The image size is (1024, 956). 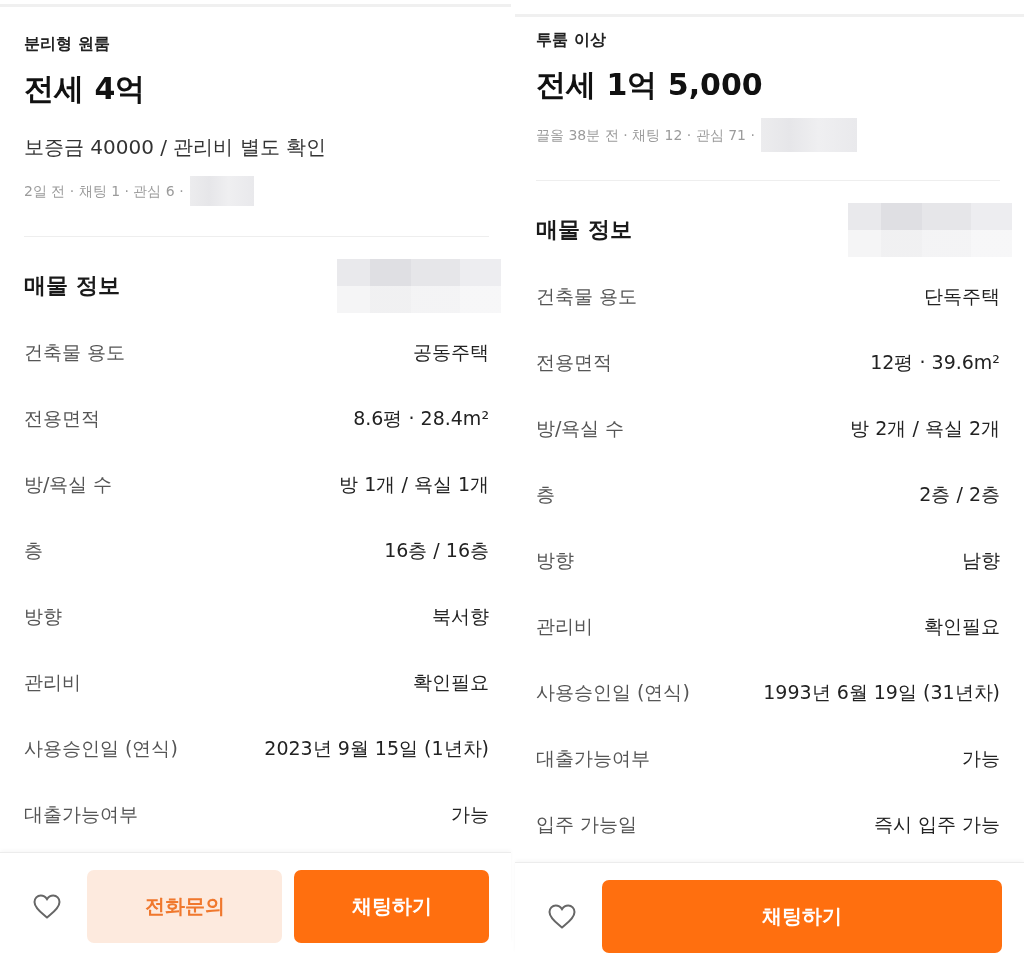 What do you see at coordinates (175, 147) in the screenshot?
I see `deposit-text: 보증금 40000 / 관리비 별도 확인` at bounding box center [175, 147].